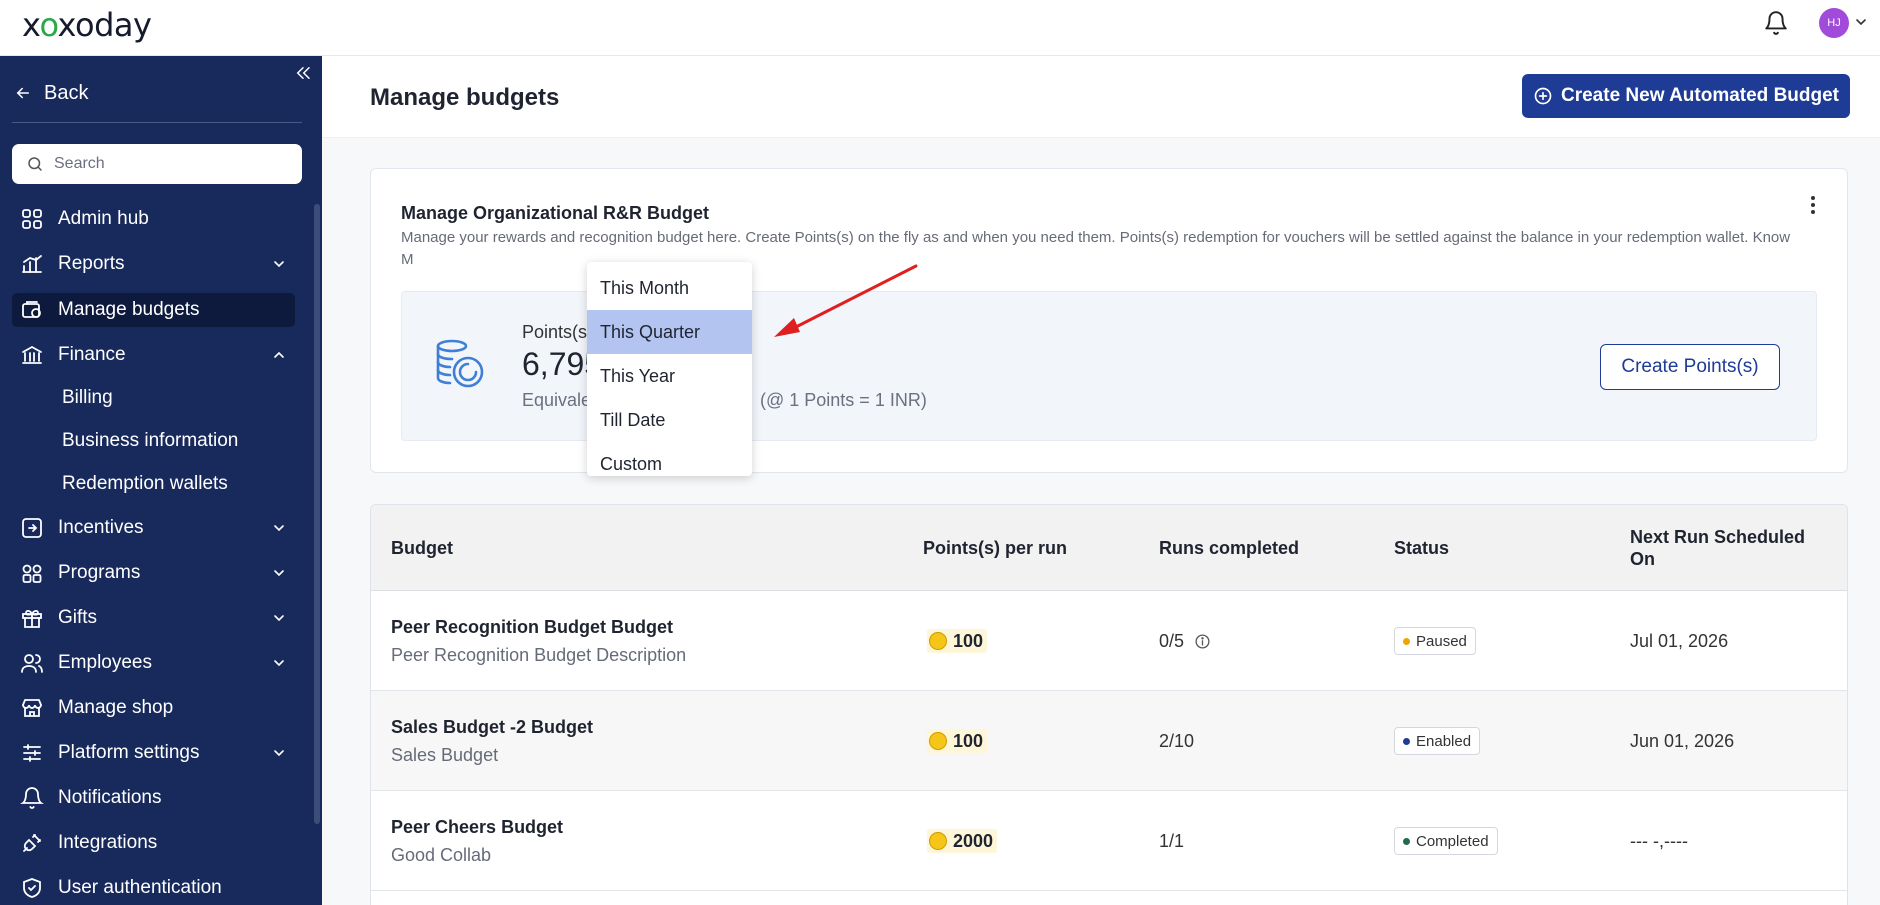 The width and height of the screenshot is (1880, 905). What do you see at coordinates (303, 73) in the screenshot?
I see `collapse-sidebar-icon` at bounding box center [303, 73].